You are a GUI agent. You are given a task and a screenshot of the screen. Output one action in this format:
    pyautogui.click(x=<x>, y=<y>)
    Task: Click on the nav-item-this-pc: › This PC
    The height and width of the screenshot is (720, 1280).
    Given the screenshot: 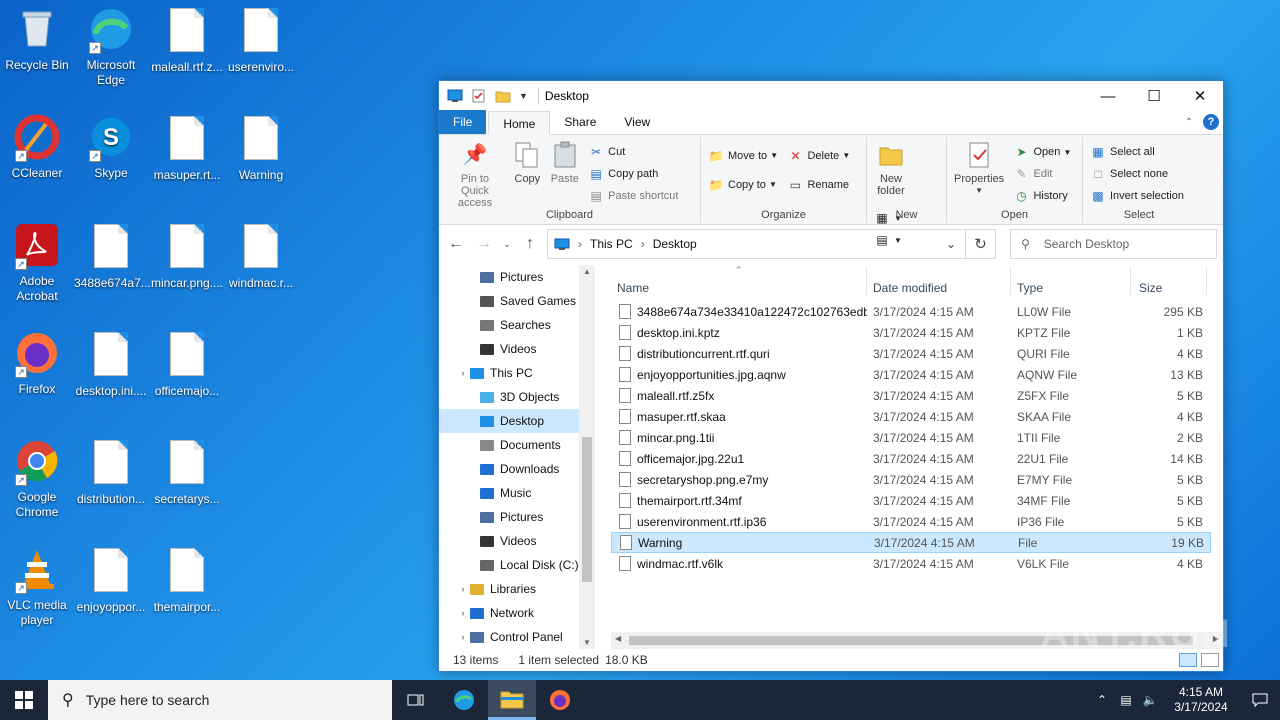 What is the action you would take?
    pyautogui.click(x=517, y=373)
    